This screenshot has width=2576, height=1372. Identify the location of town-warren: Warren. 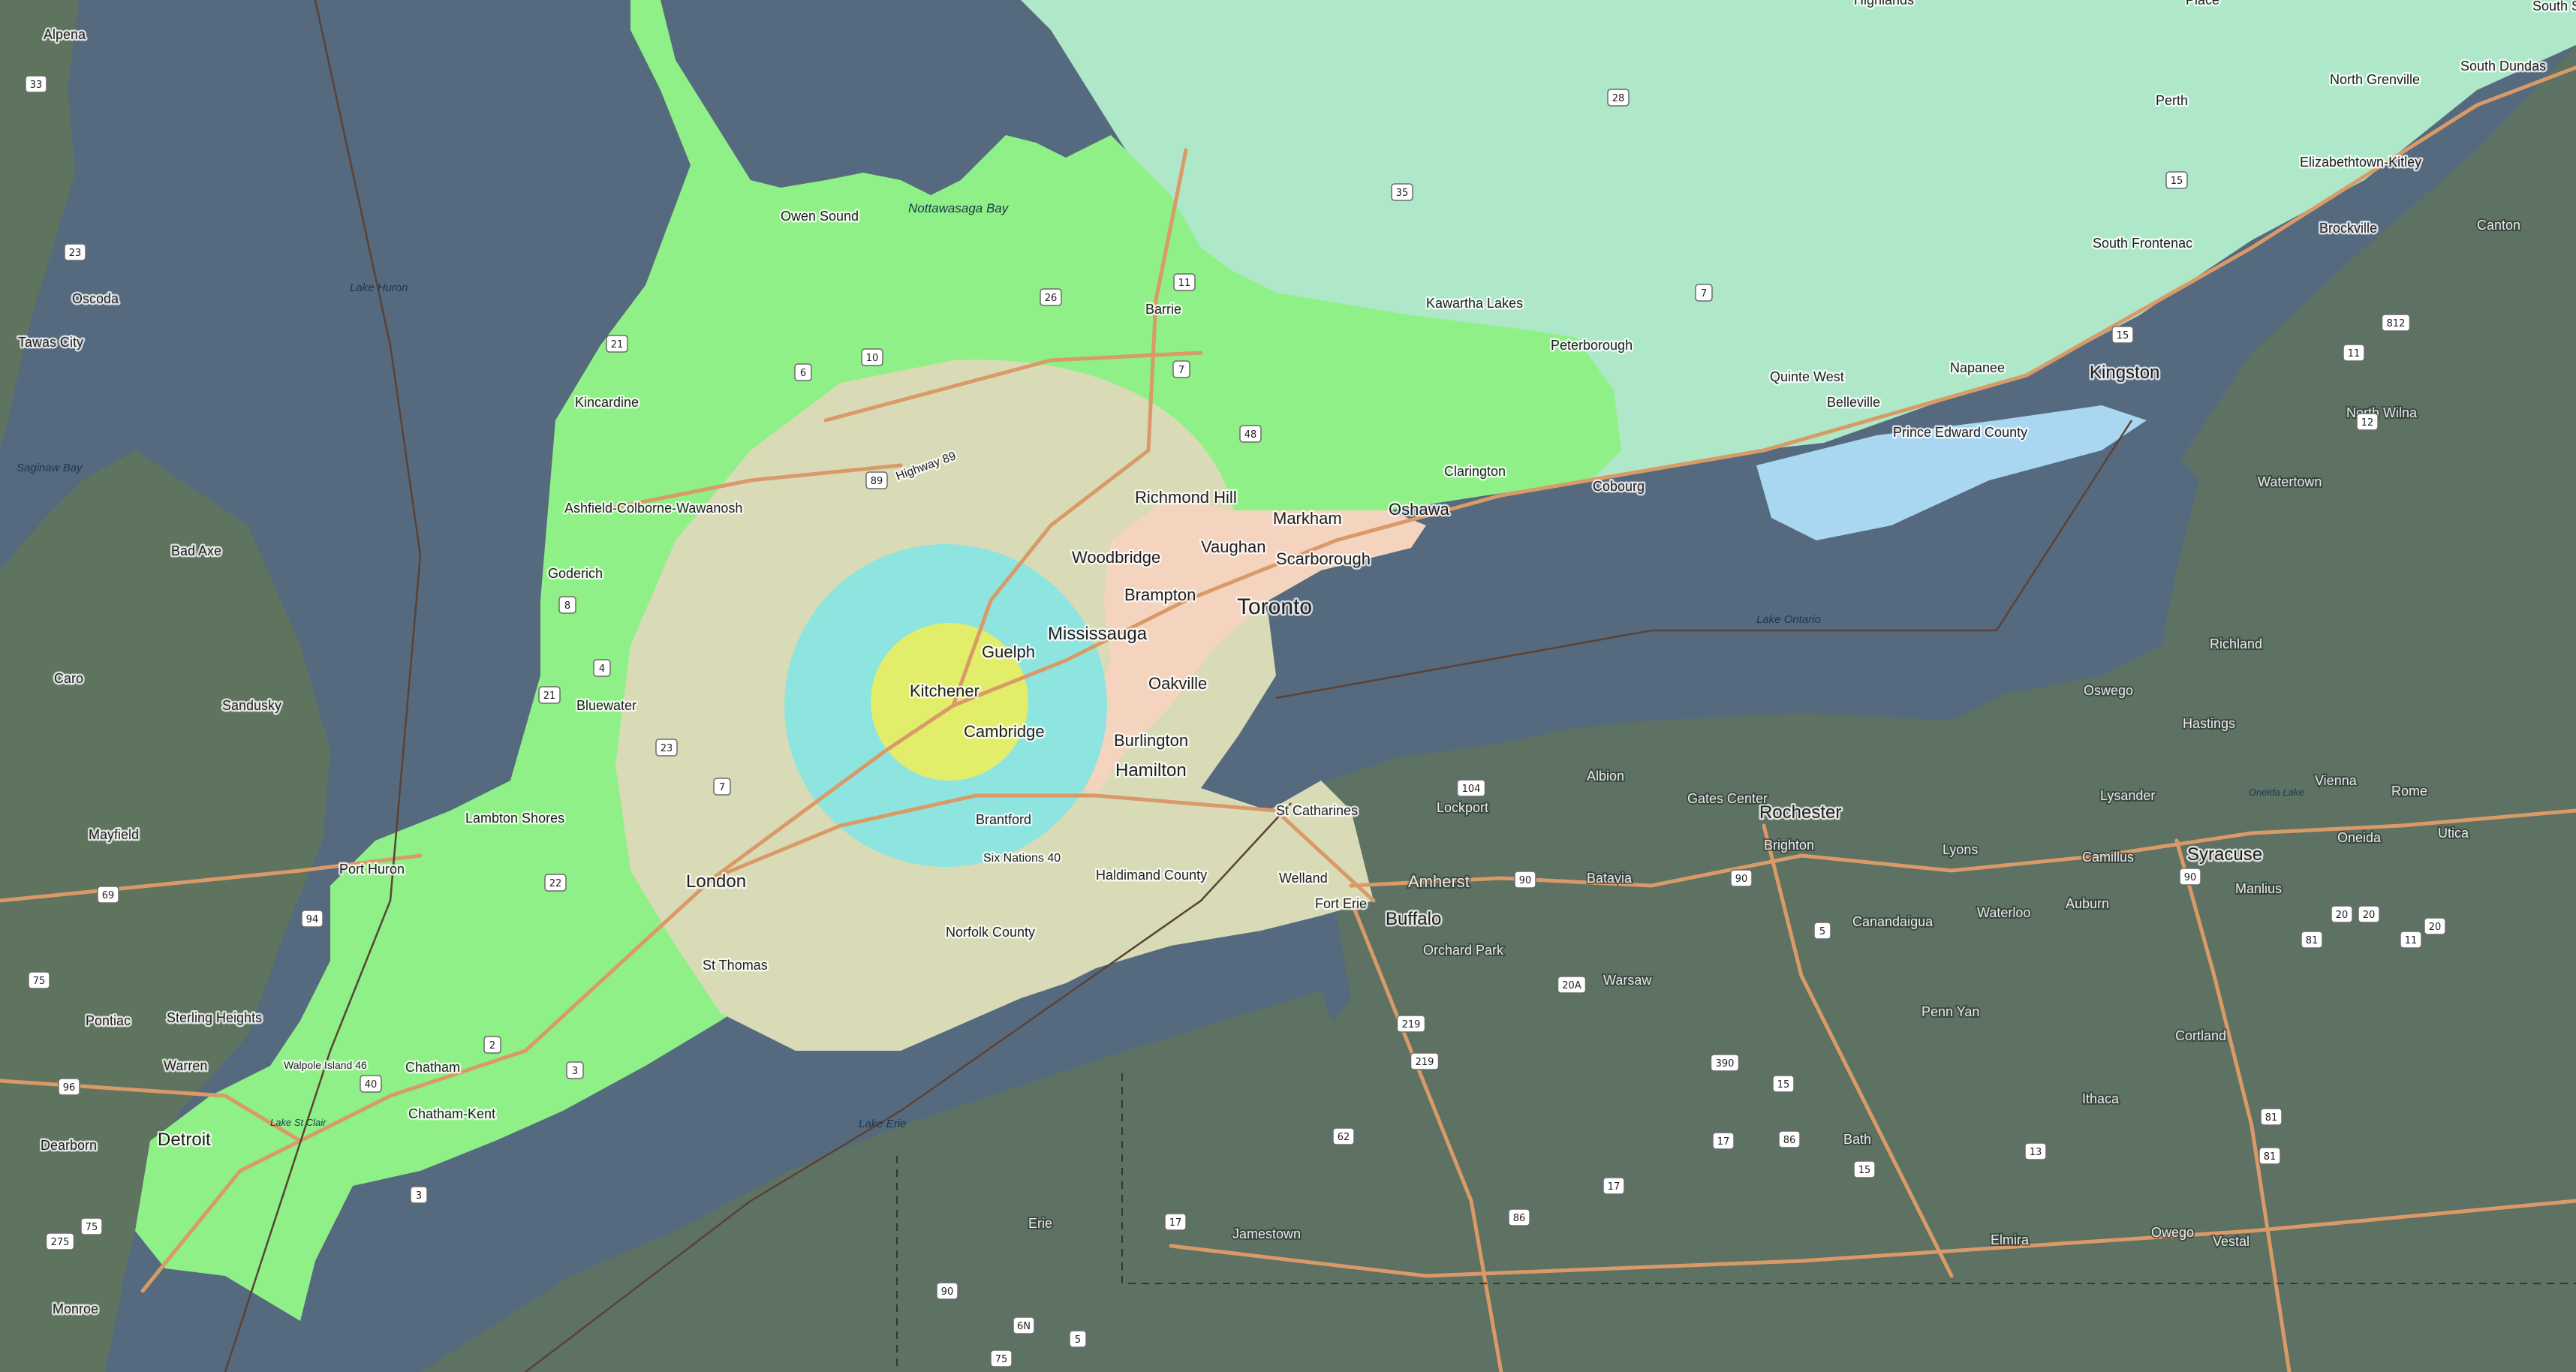
(185, 1066).